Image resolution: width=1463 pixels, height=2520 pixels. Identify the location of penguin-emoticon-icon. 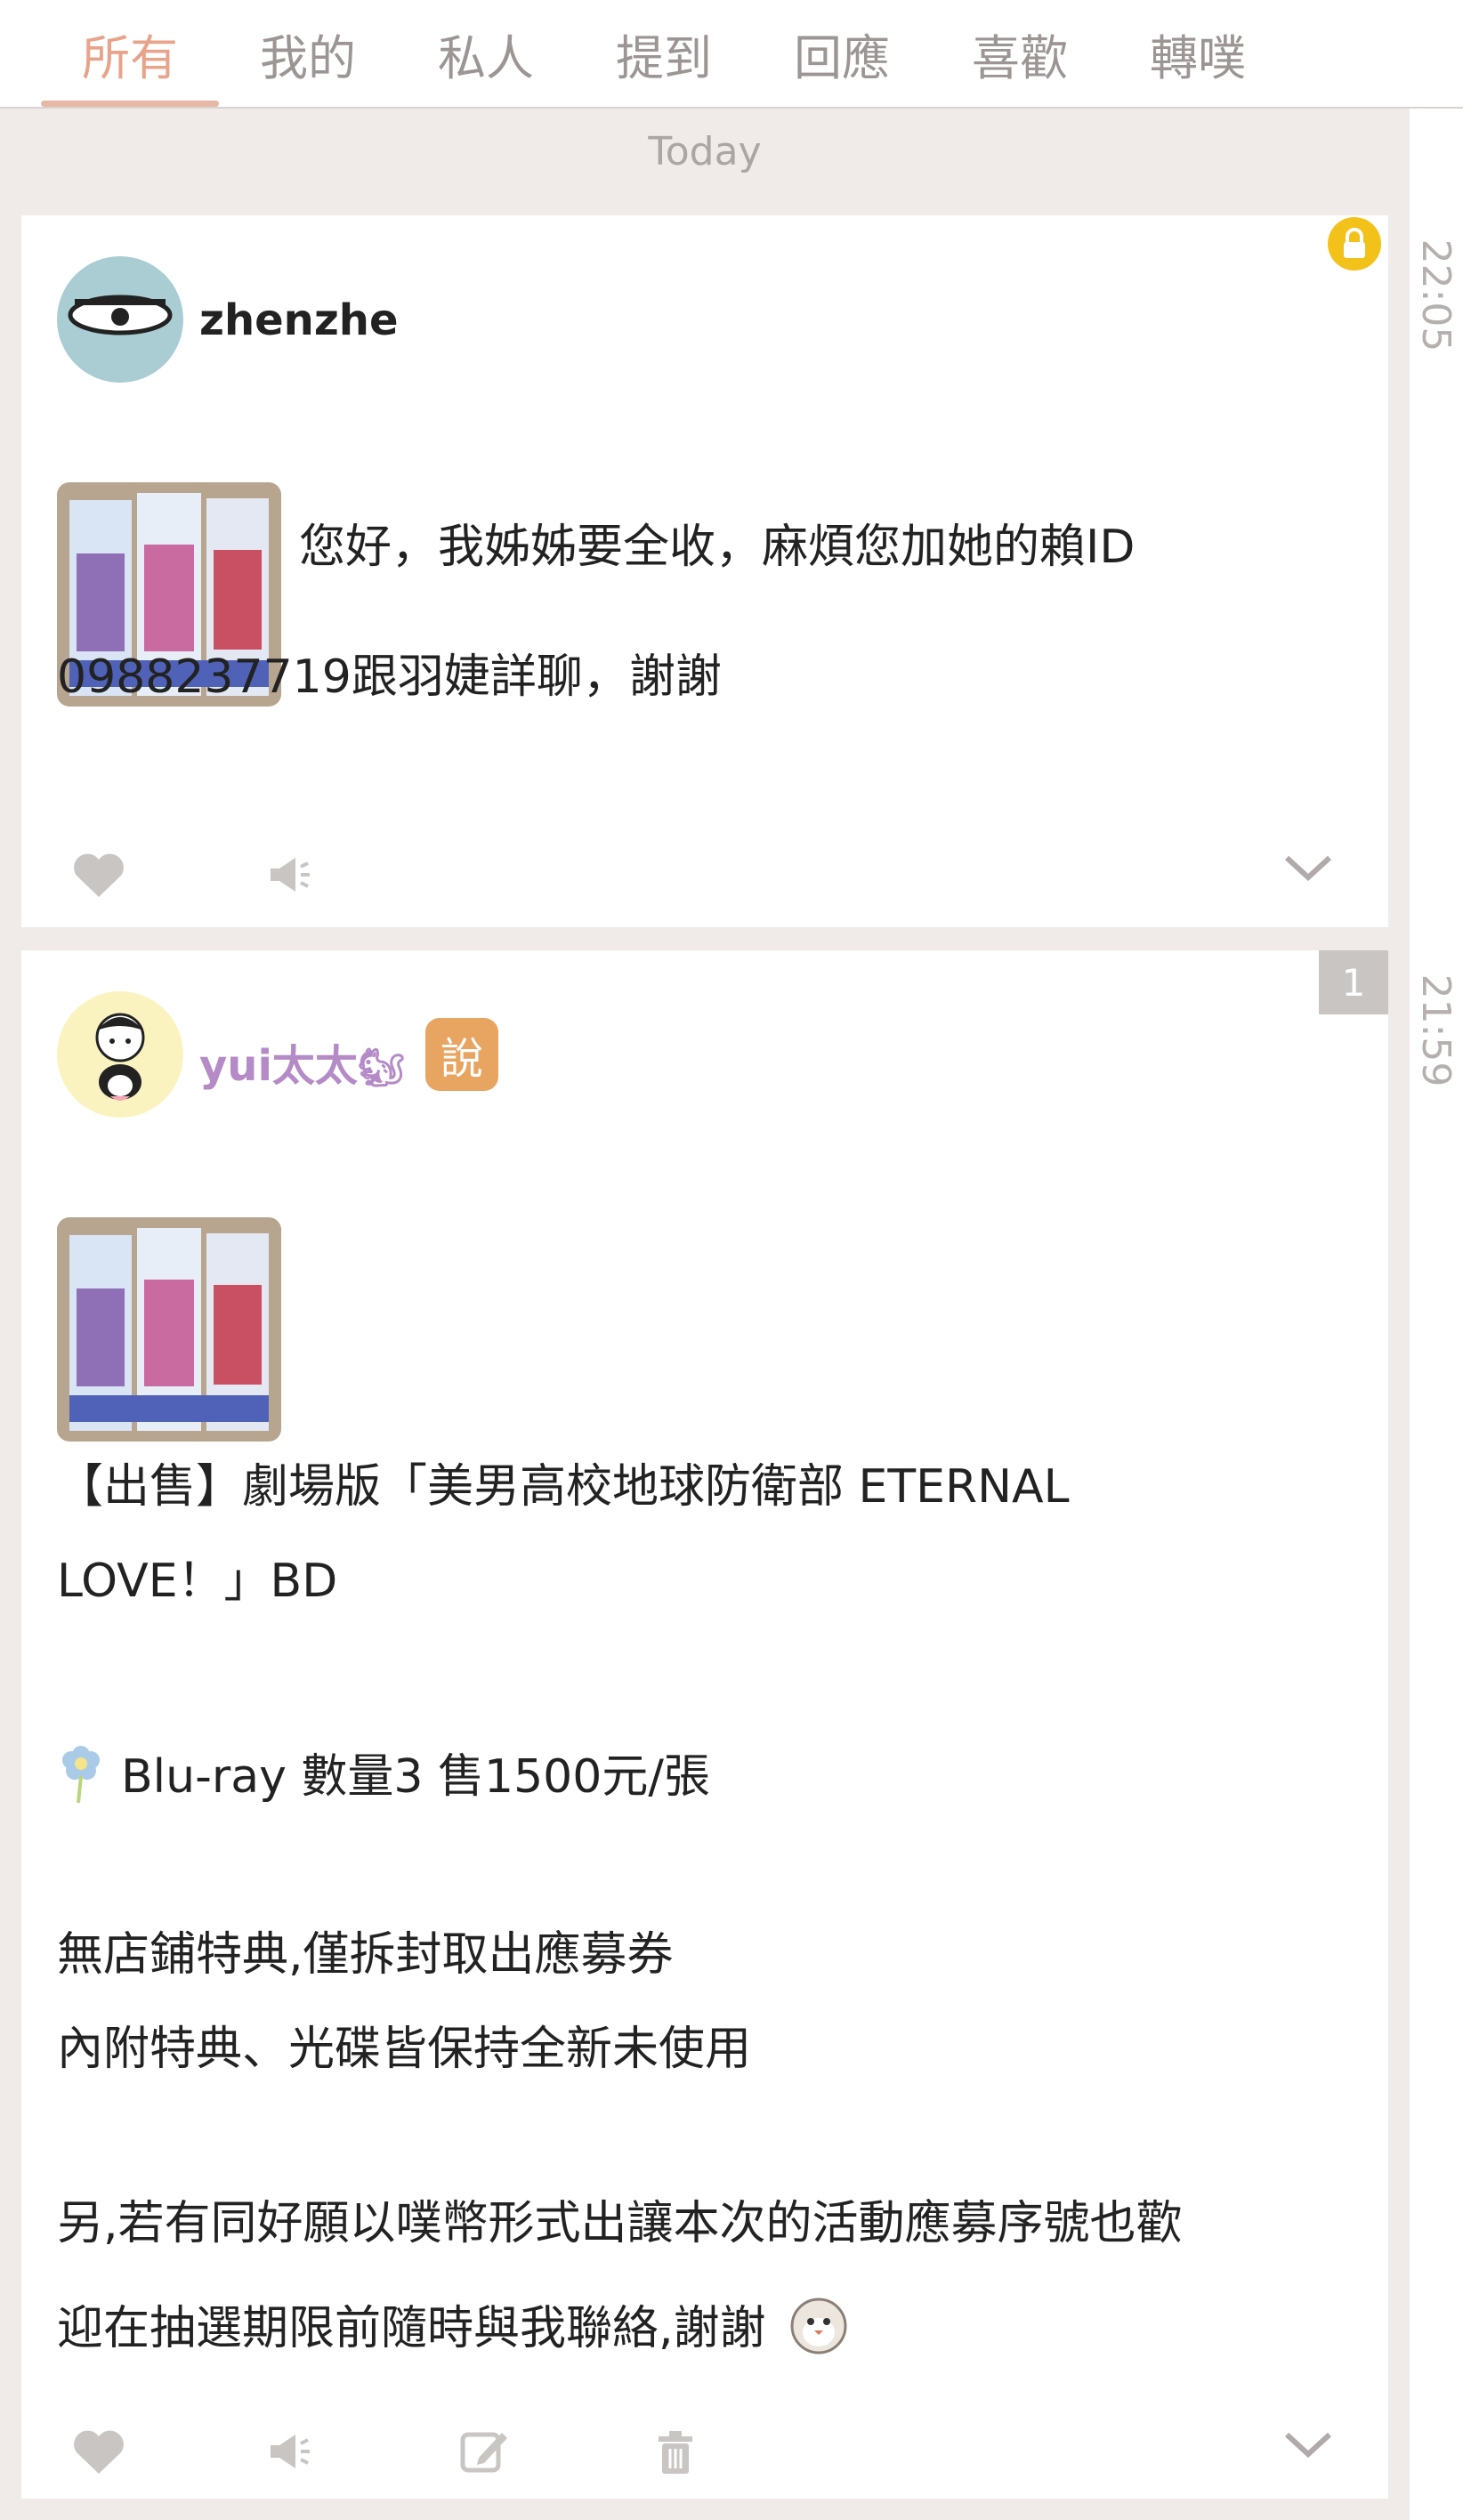
(819, 2332).